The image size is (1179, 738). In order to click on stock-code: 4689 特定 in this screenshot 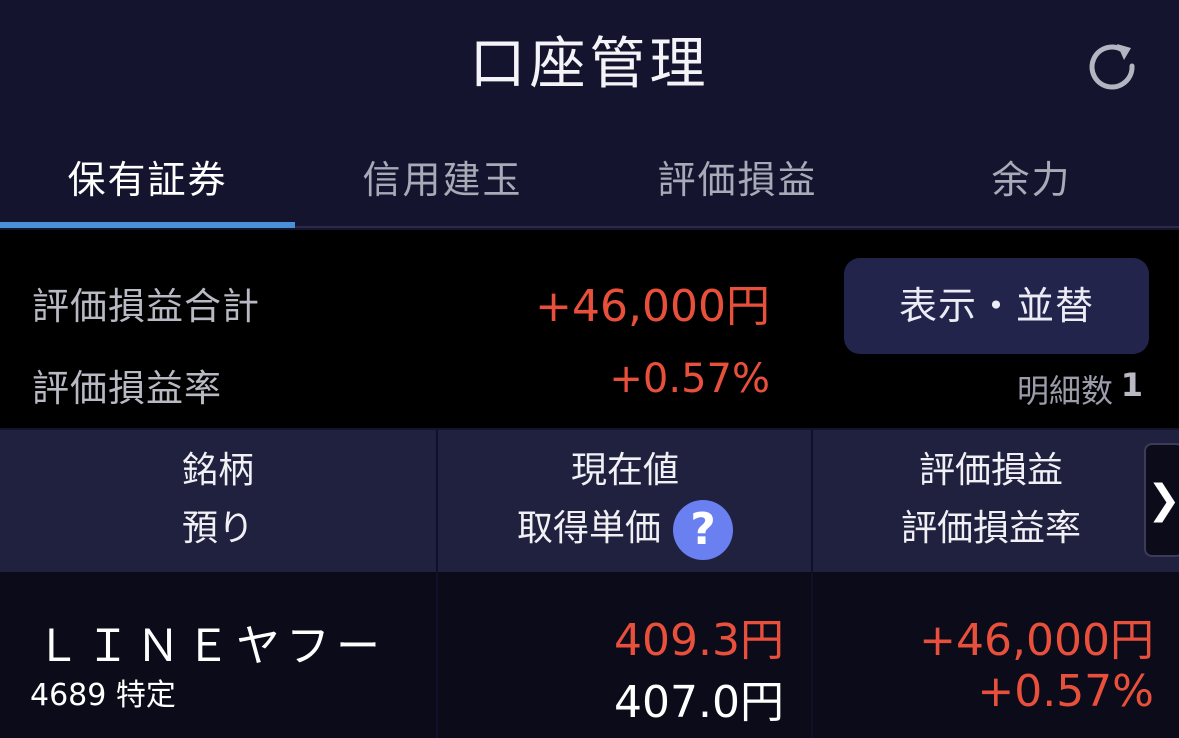, I will do `click(103, 695)`.